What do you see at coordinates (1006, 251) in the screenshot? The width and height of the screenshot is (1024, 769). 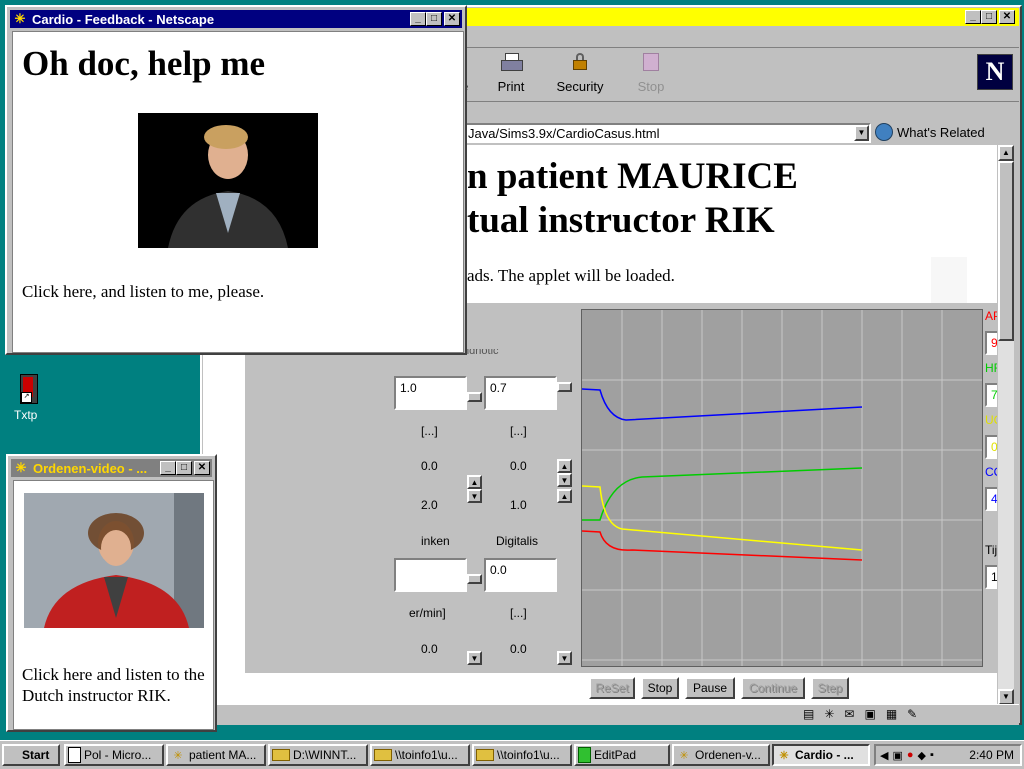 I see `scroll-thumb` at bounding box center [1006, 251].